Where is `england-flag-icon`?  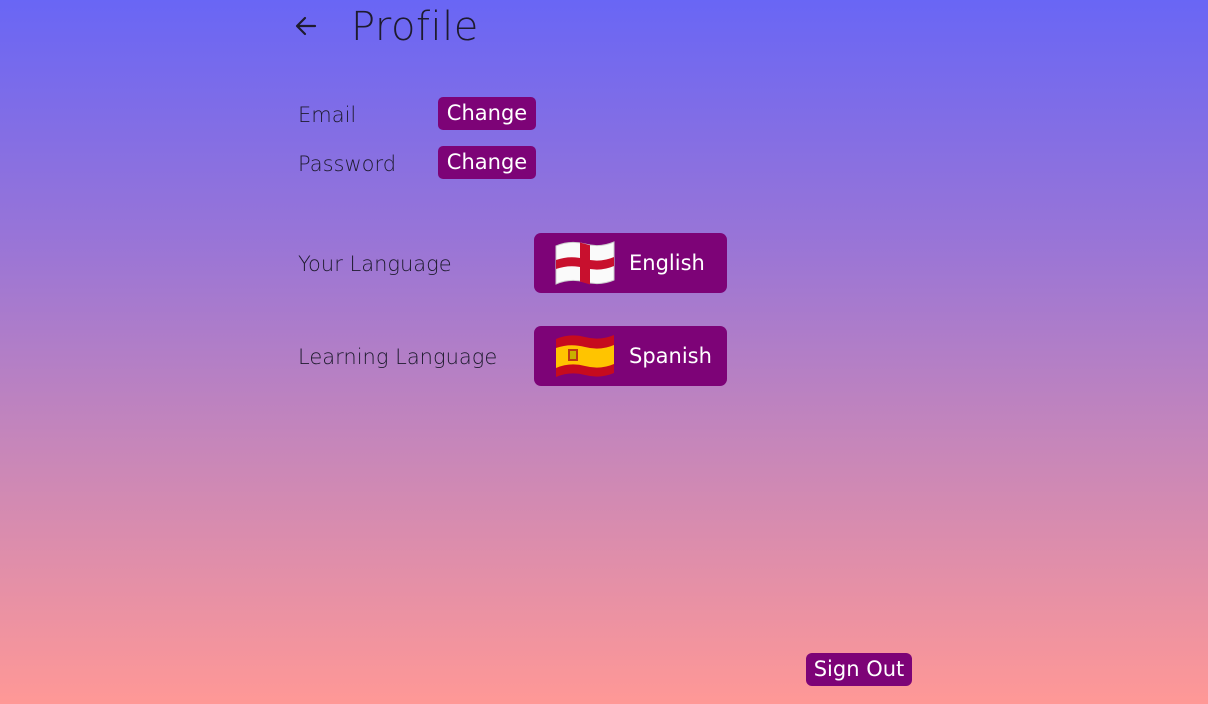 england-flag-icon is located at coordinates (585, 263).